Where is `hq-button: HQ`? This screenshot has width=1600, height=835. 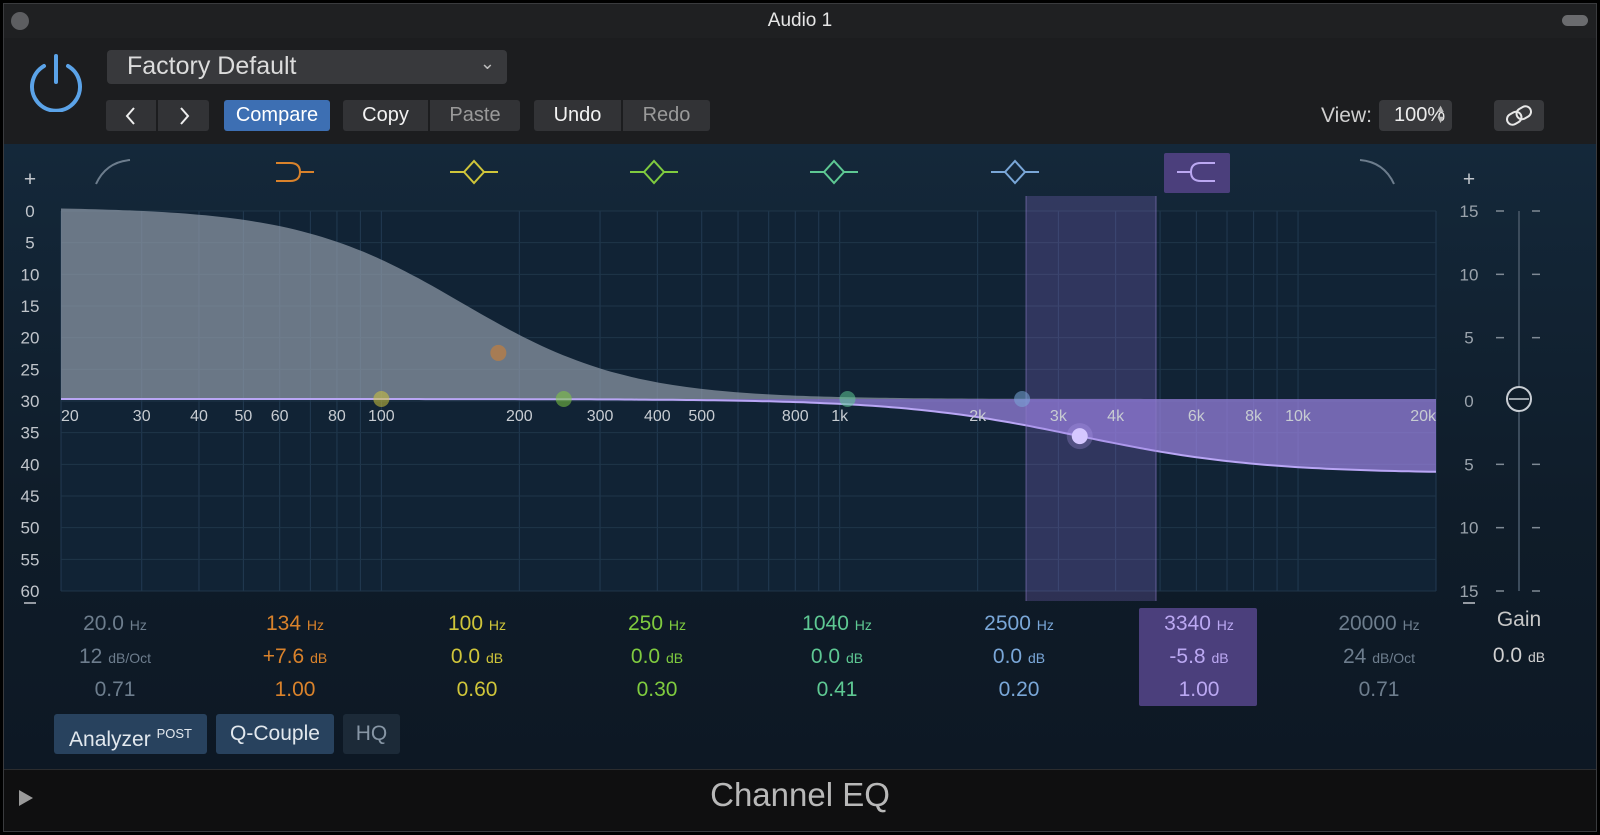
hq-button: HQ is located at coordinates (371, 734).